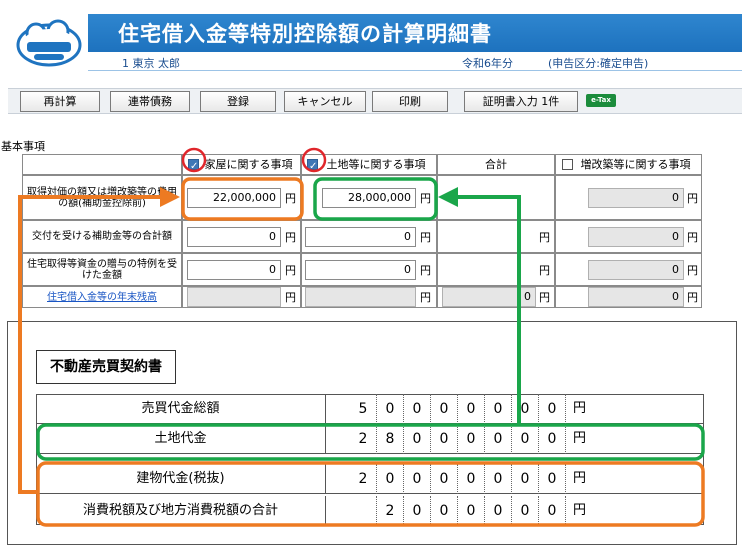  I want to click on orange-arrowhead, so click(170, 197).